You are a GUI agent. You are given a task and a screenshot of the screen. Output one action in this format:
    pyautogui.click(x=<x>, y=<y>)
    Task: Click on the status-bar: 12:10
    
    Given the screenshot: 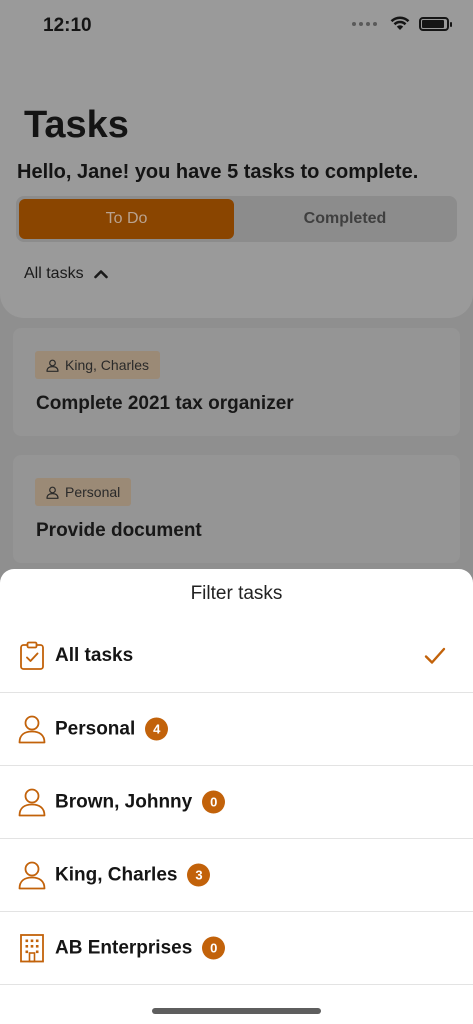 What is the action you would take?
    pyautogui.click(x=236, y=27)
    